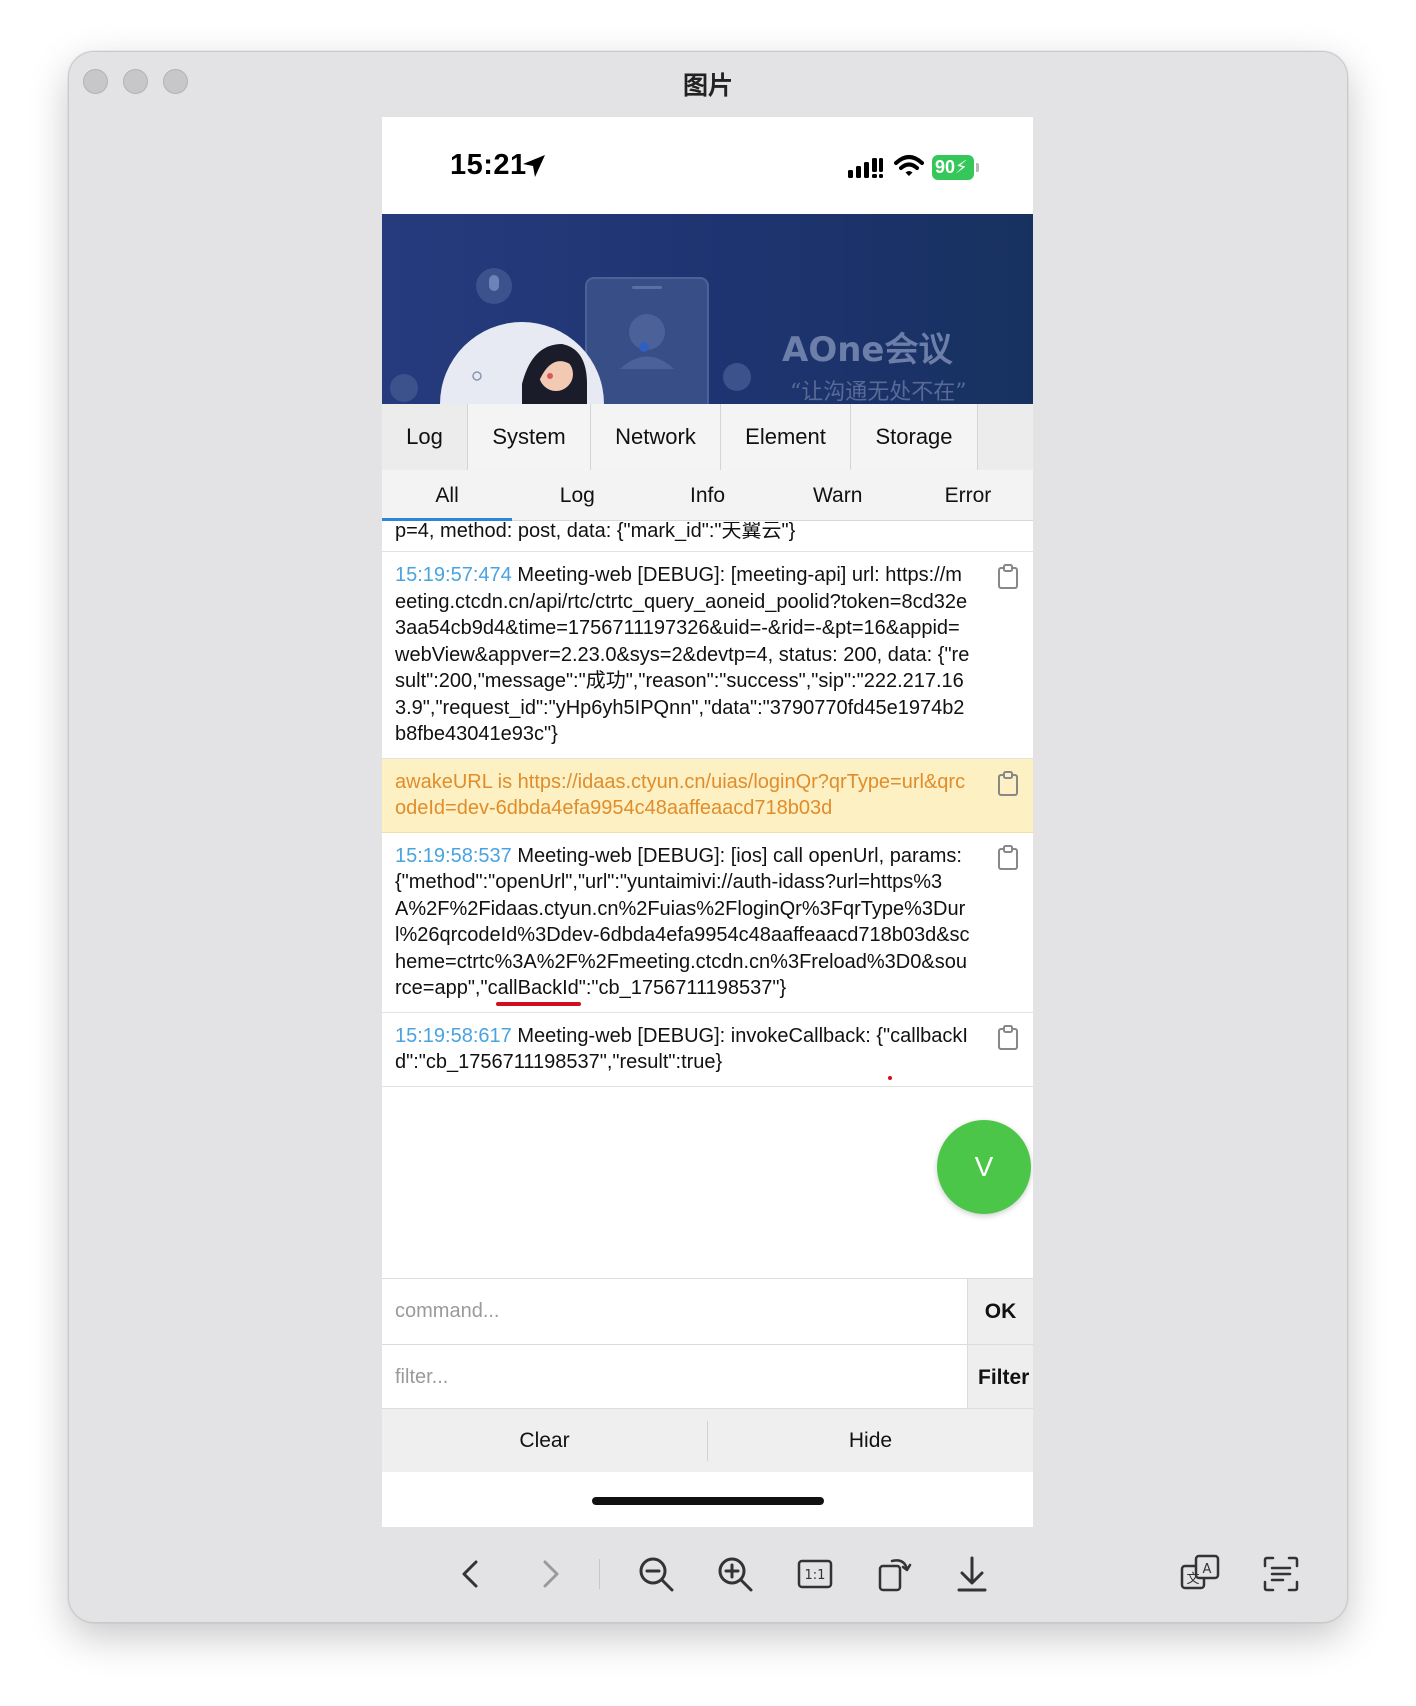  I want to click on zoom-out-icon, so click(656, 1574).